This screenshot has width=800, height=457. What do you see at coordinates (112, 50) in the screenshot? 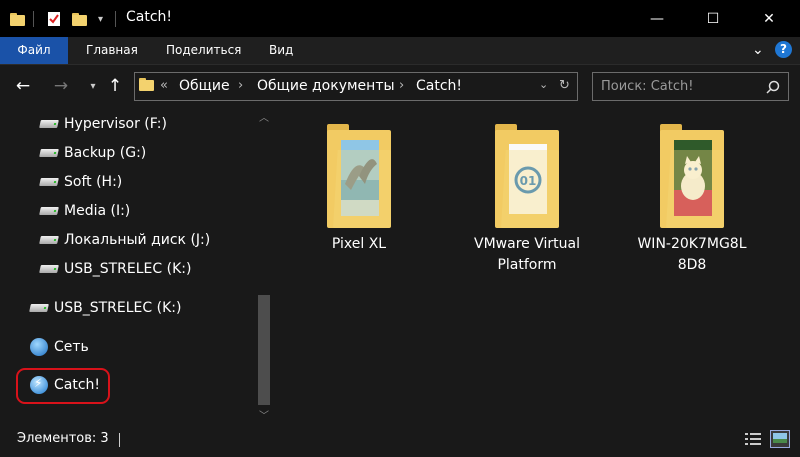
I see `tab-home: Главная` at bounding box center [112, 50].